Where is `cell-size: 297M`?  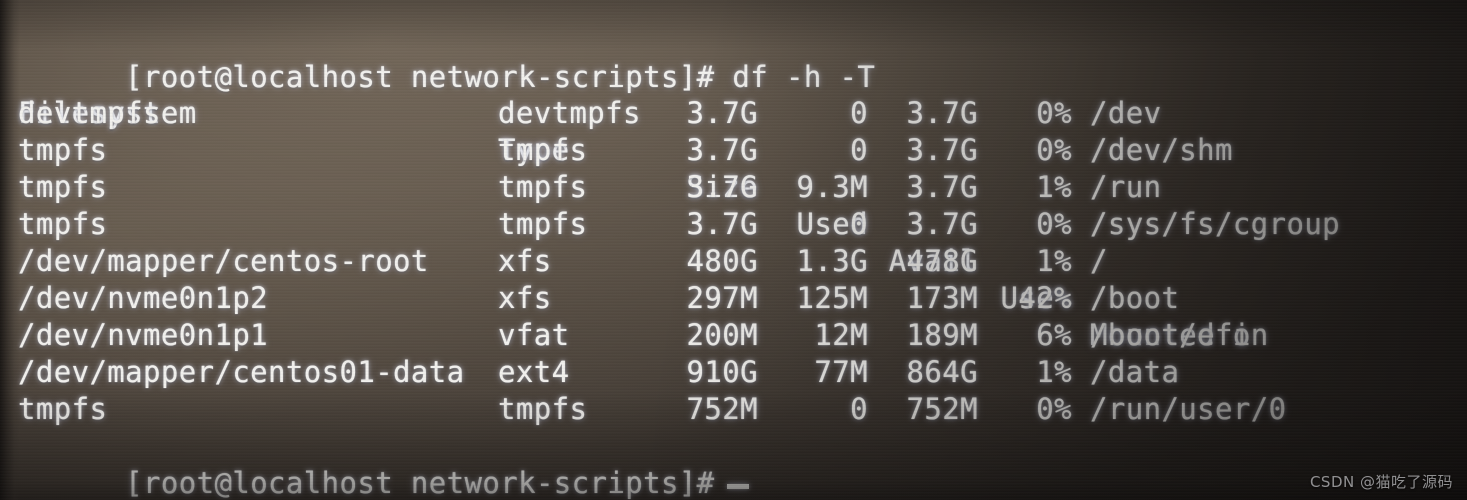 cell-size: 297M is located at coordinates (722, 298).